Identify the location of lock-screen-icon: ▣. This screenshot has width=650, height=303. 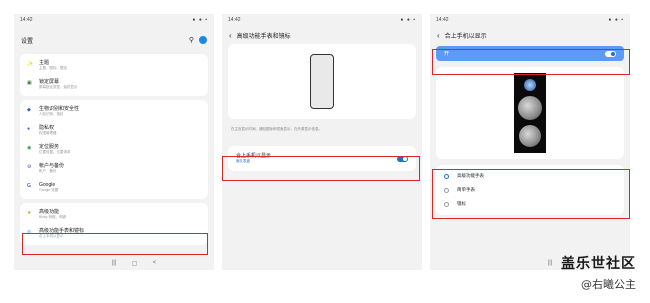
(29, 83).